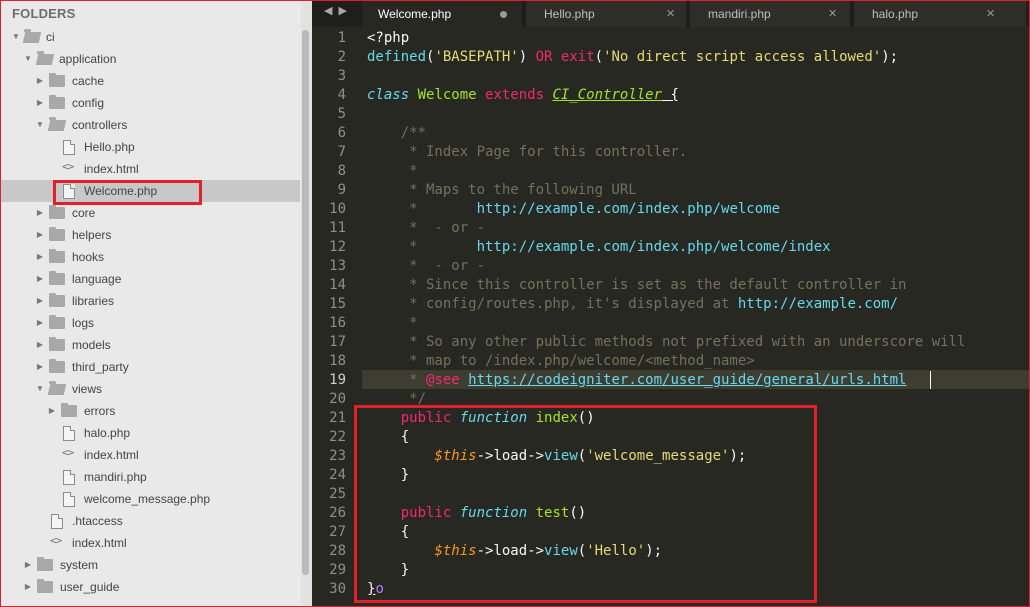 The image size is (1030, 607). What do you see at coordinates (115, 477) in the screenshot?
I see `tree-label: mandiri.php` at bounding box center [115, 477].